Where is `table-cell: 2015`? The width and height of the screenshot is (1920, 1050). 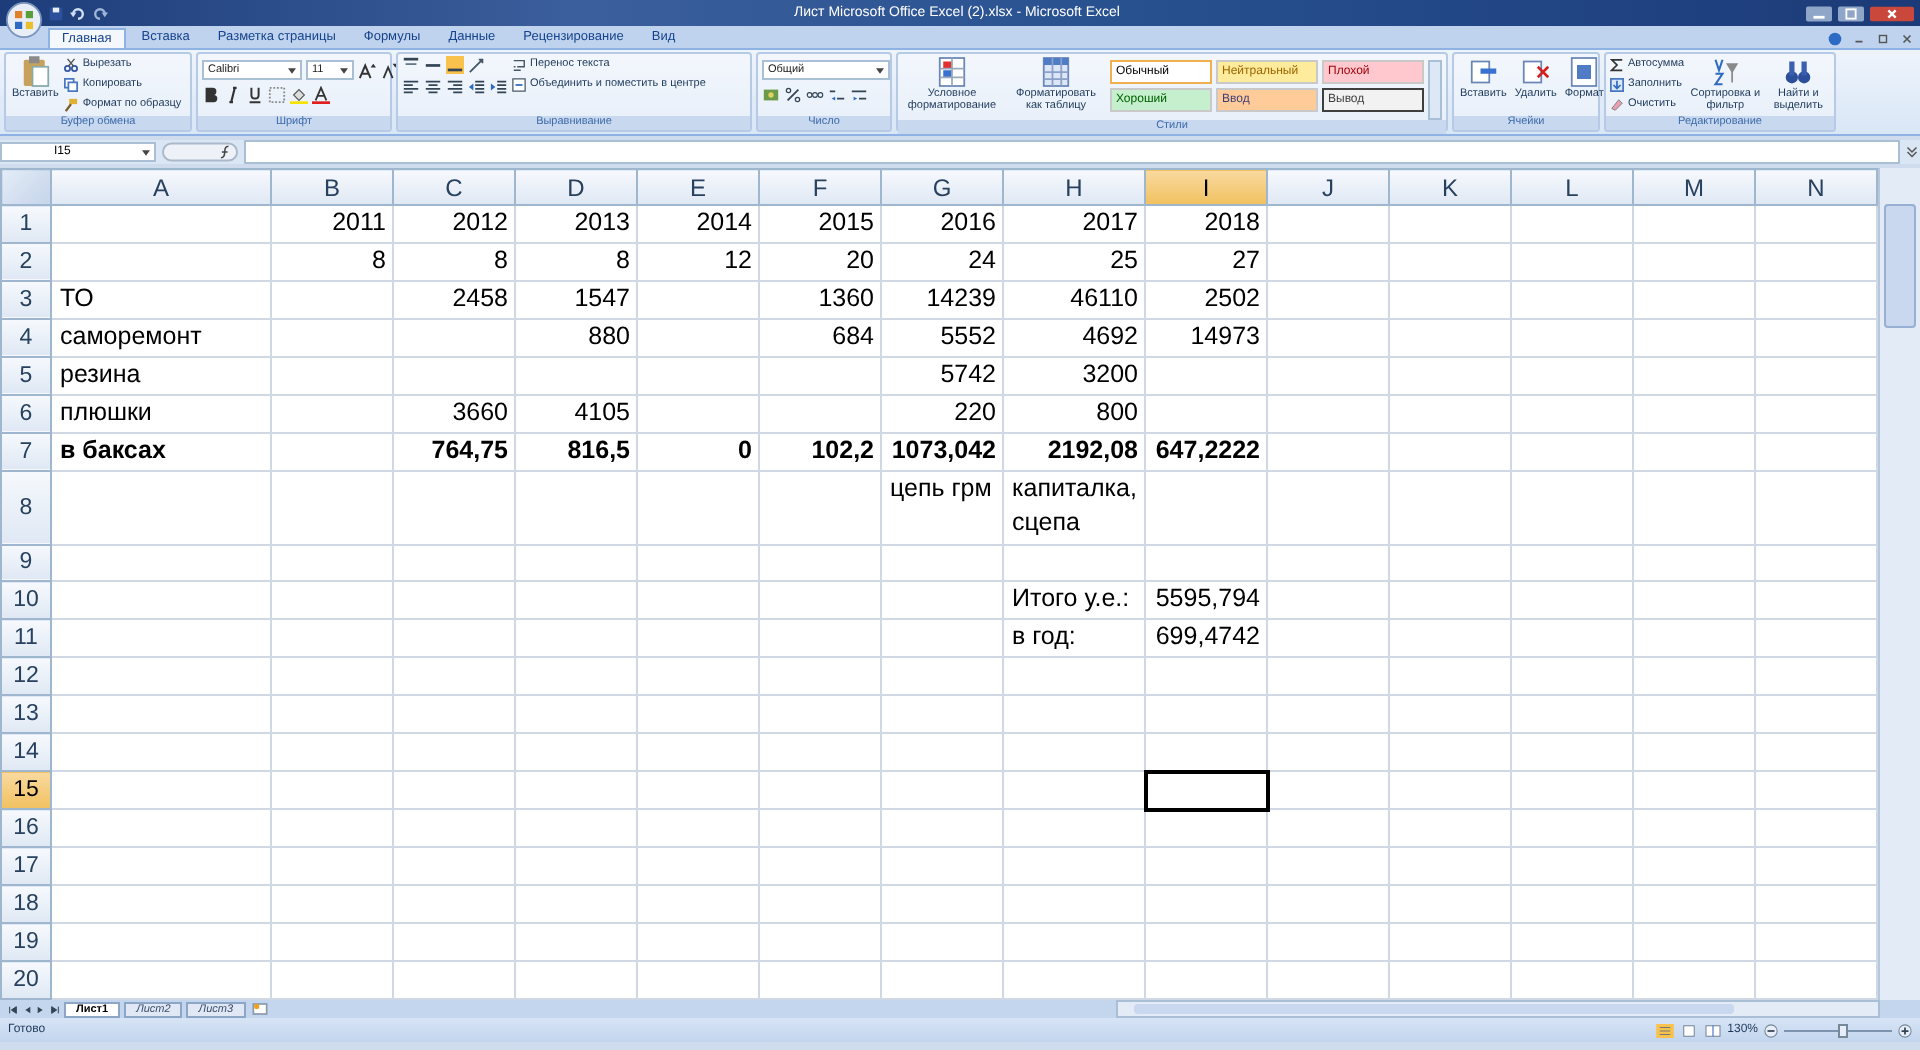
table-cell: 2015 is located at coordinates (820, 224).